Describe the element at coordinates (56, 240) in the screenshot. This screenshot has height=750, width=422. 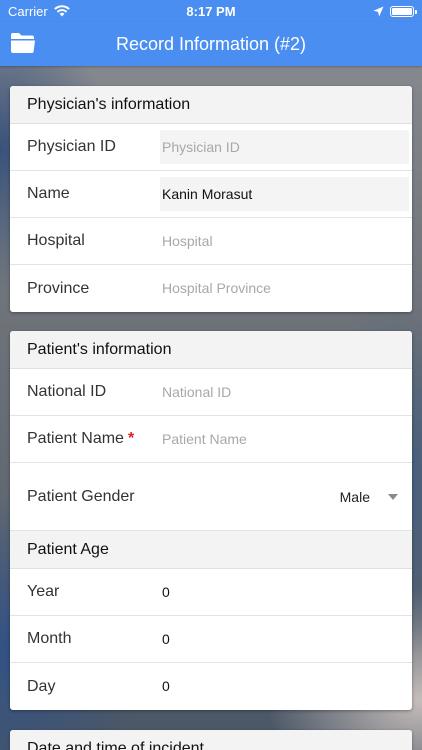
I see `hospital-label: Hospital` at that location.